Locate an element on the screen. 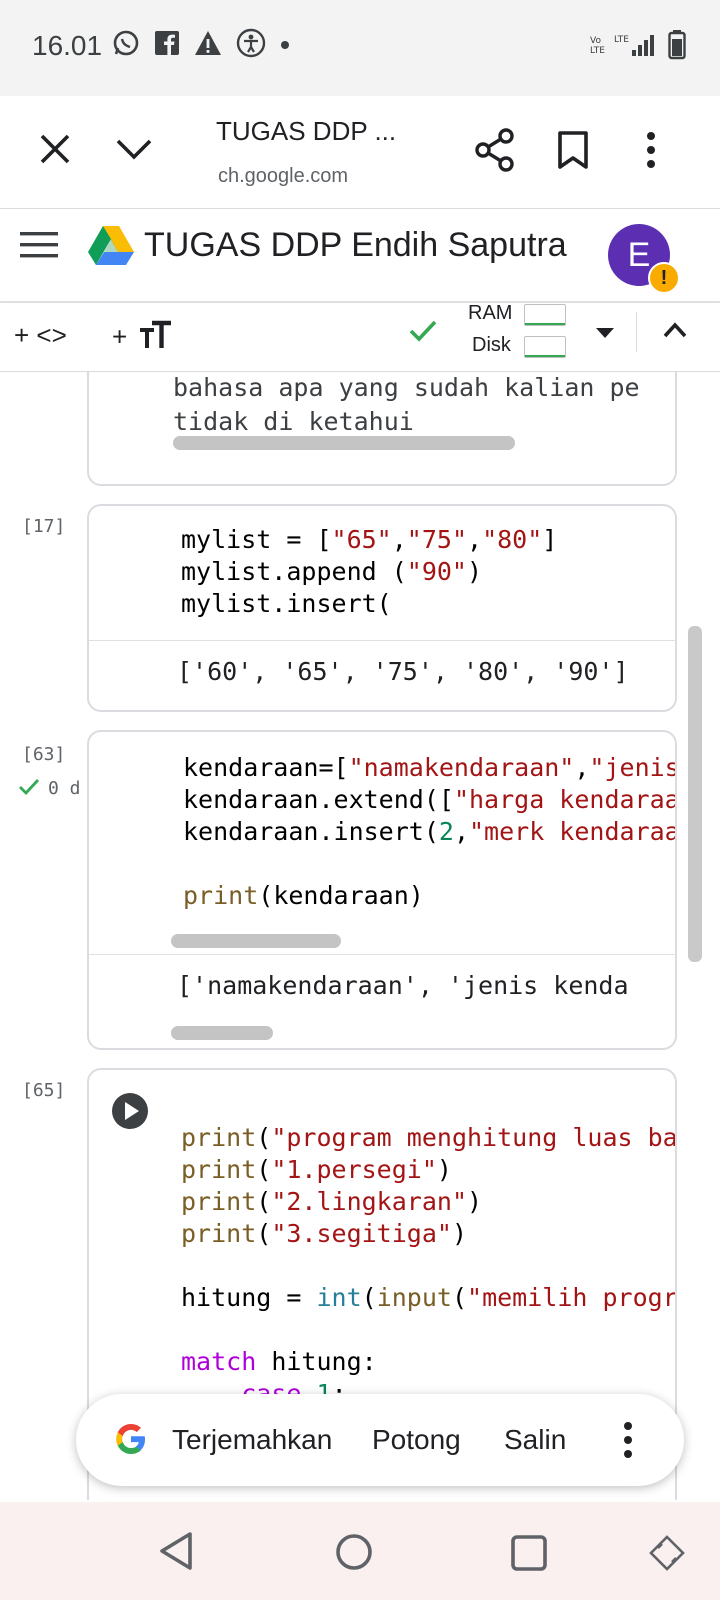  text-cell-line: bahasa apa yang sudah kalian pe is located at coordinates (406, 387).